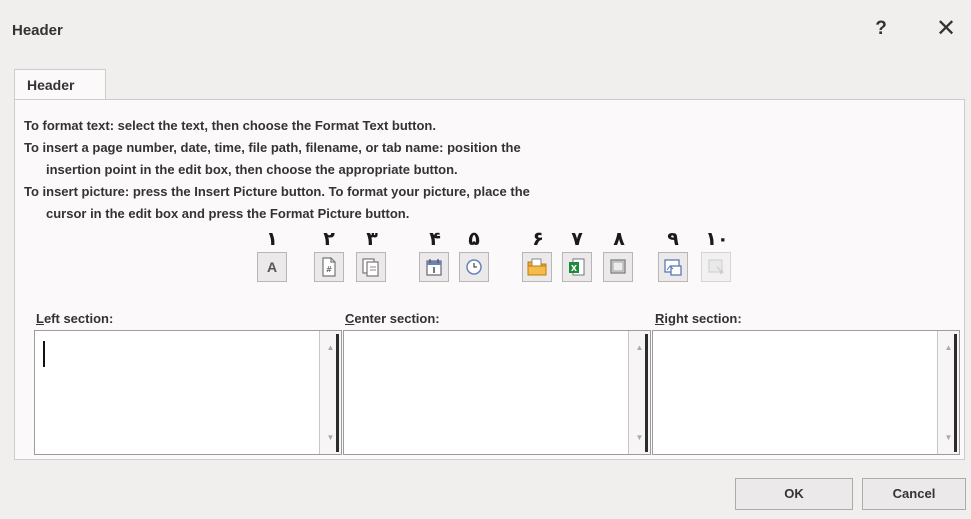 This screenshot has width=971, height=519. What do you see at coordinates (577, 239) in the screenshot?
I see `button-number-7: ۷` at bounding box center [577, 239].